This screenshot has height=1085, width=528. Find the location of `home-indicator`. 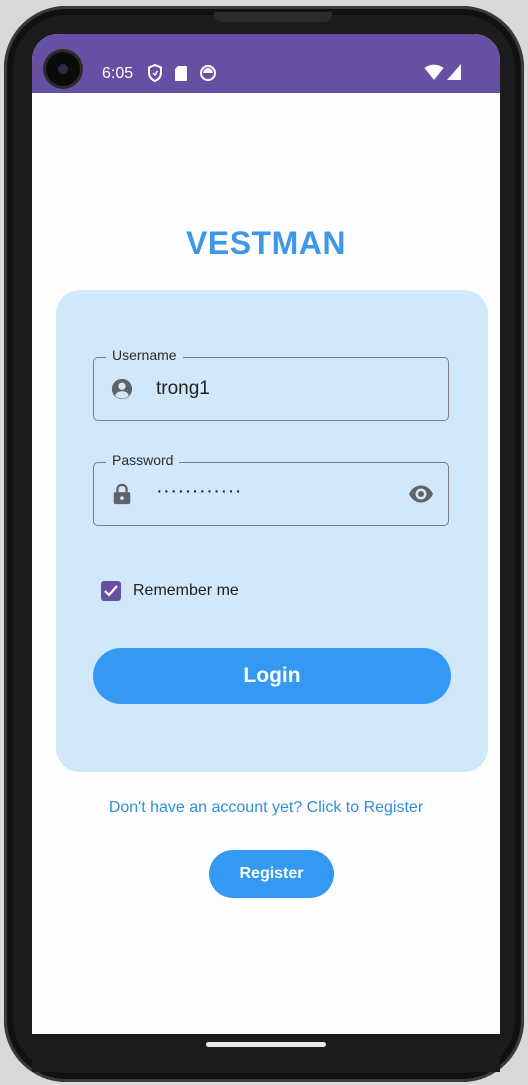

home-indicator is located at coordinates (266, 1044).